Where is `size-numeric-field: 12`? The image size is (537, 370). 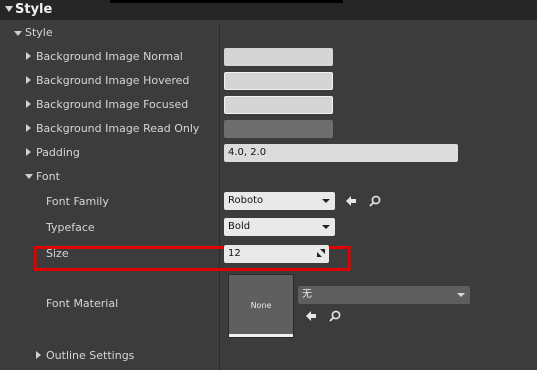
size-numeric-field: 12 is located at coordinates (276, 254).